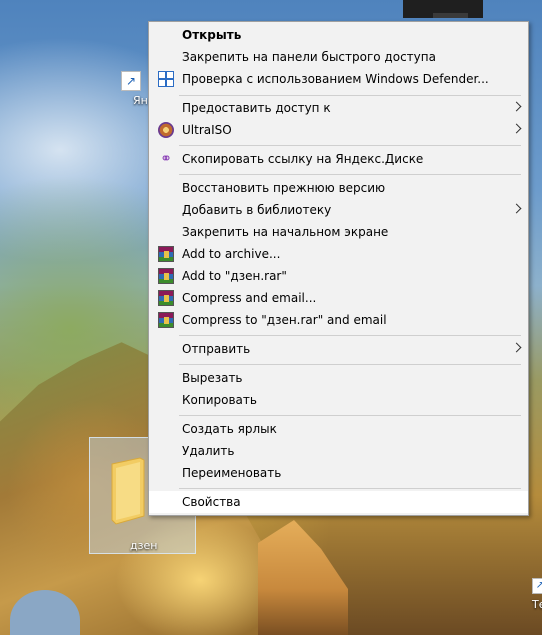 This screenshot has height=635, width=542. What do you see at coordinates (166, 79) in the screenshot?
I see `windows-defender-icon` at bounding box center [166, 79].